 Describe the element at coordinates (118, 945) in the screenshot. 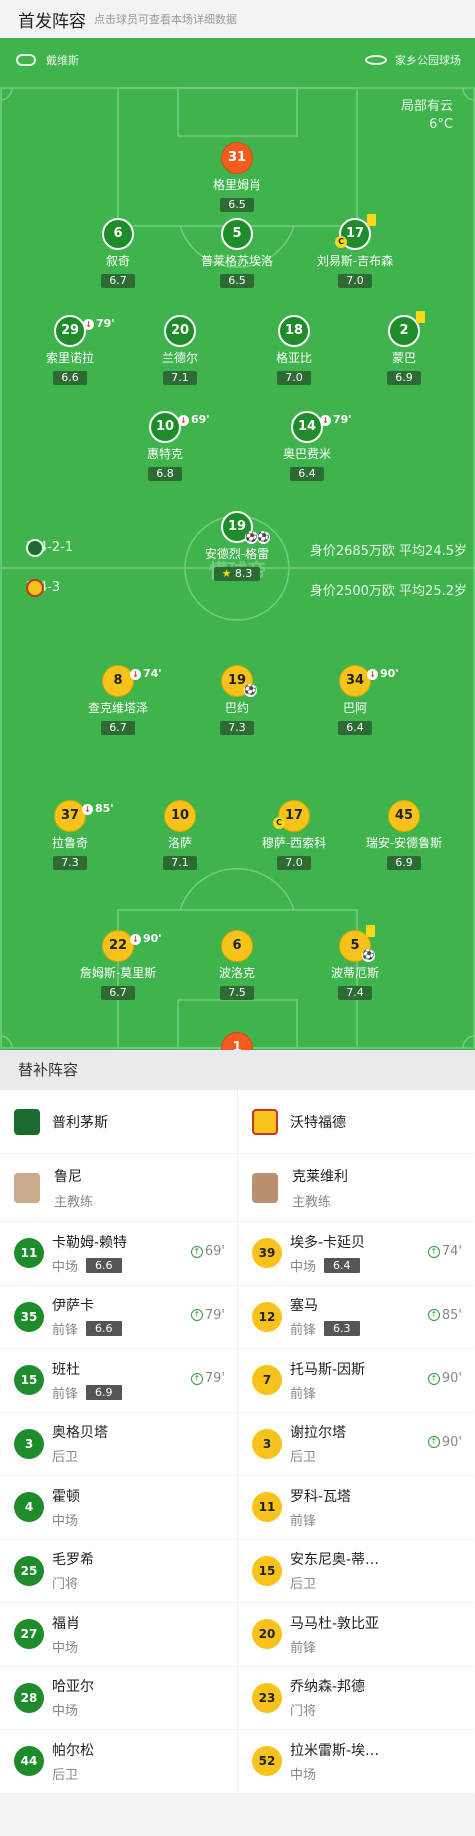

I see `player-number: 22` at that location.